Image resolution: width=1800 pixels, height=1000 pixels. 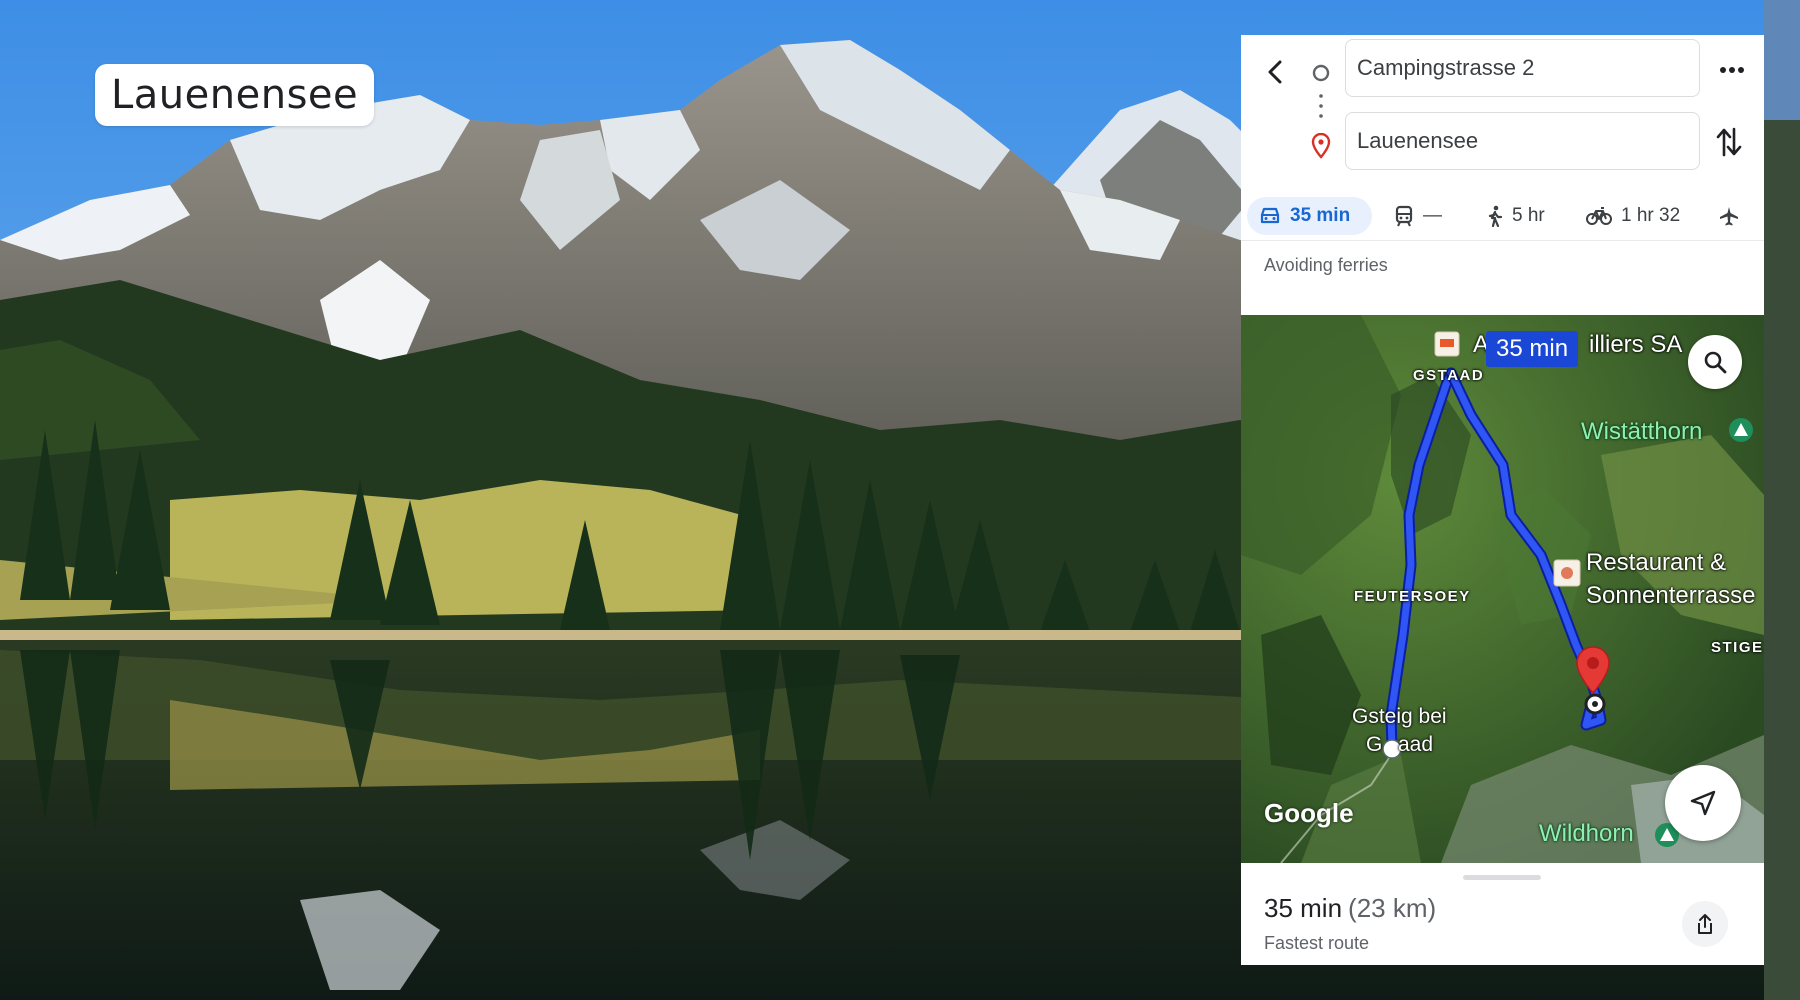 What do you see at coordinates (1502, 264) in the screenshot?
I see `route-options-note: Avoiding ferries` at bounding box center [1502, 264].